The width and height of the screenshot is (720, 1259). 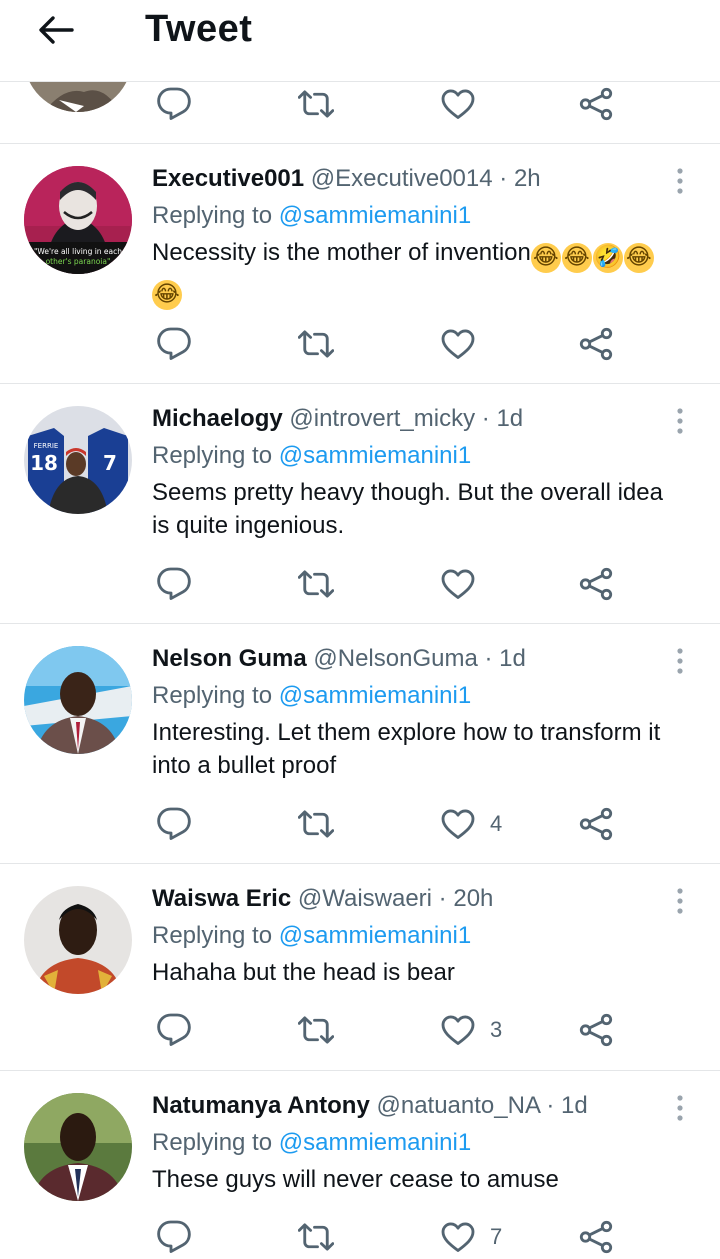 I want to click on top-app-bar: Tweet, so click(x=360, y=41).